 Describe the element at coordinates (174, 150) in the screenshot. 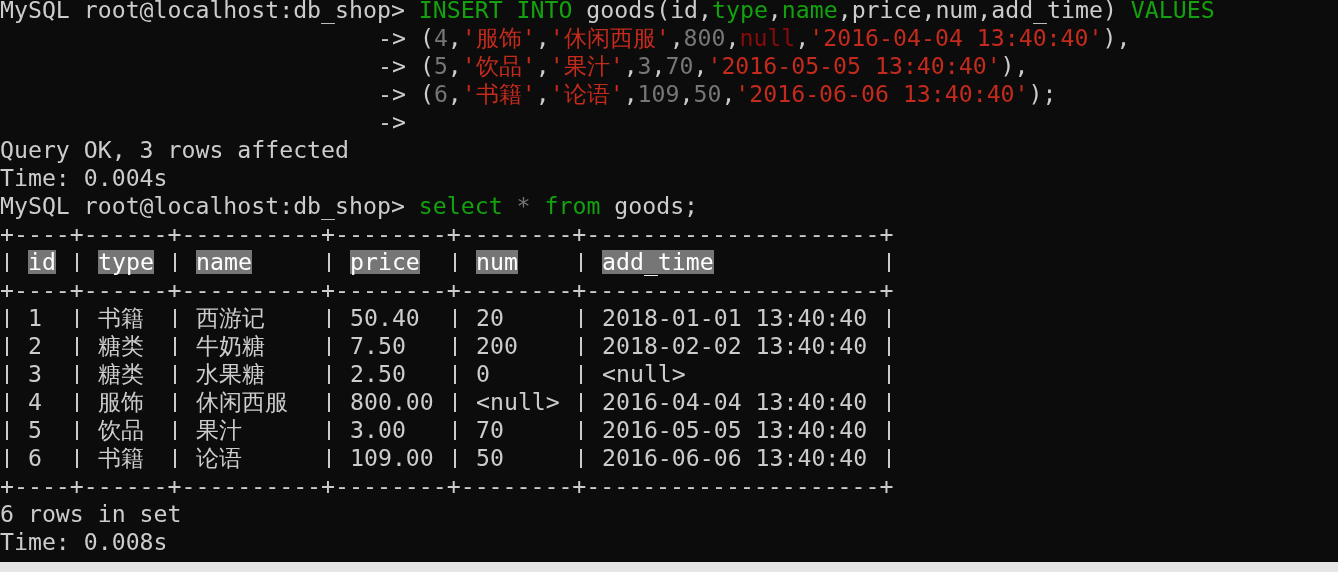

I see `output-text: Query OK, 3 rows affected` at that location.